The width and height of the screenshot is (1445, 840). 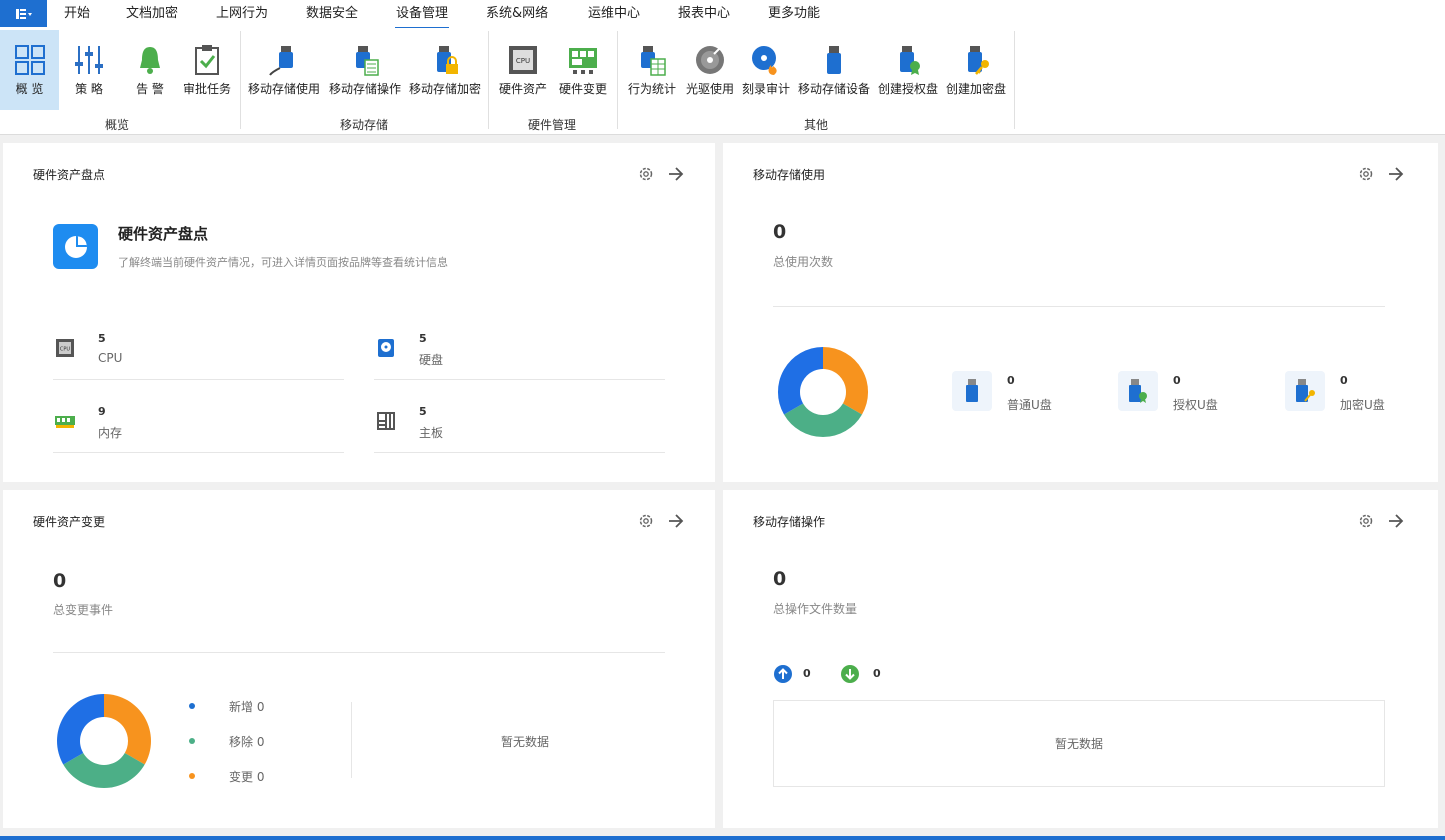 What do you see at coordinates (1362, 405) in the screenshot?
I see `usb-encrypted-label: 加密U盘` at bounding box center [1362, 405].